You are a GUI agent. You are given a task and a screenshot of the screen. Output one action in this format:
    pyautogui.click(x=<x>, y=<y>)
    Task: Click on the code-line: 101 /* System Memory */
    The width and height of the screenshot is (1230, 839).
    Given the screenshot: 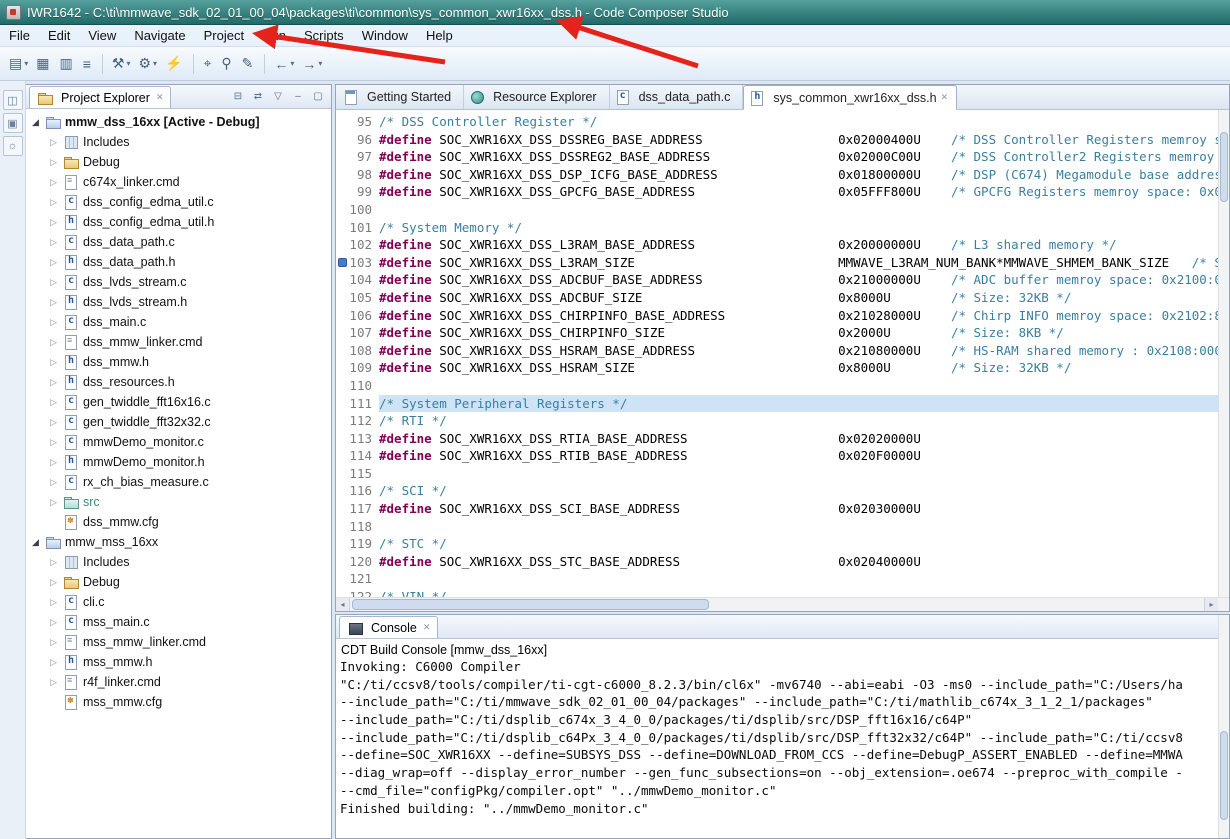 What is the action you would take?
    pyautogui.click(x=782, y=228)
    